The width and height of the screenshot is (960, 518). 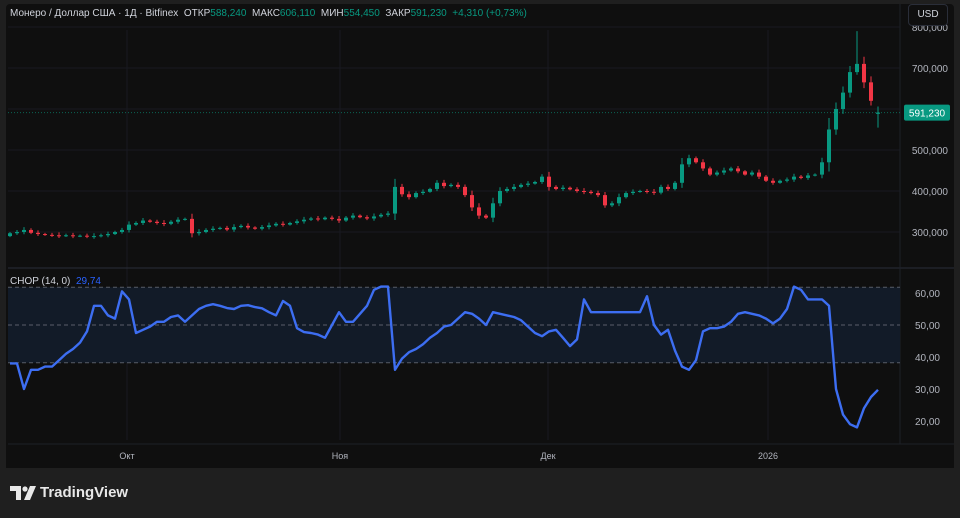 What do you see at coordinates (489, 13) in the screenshot?
I see `change-value: +4,310 (+0,73%)` at bounding box center [489, 13].